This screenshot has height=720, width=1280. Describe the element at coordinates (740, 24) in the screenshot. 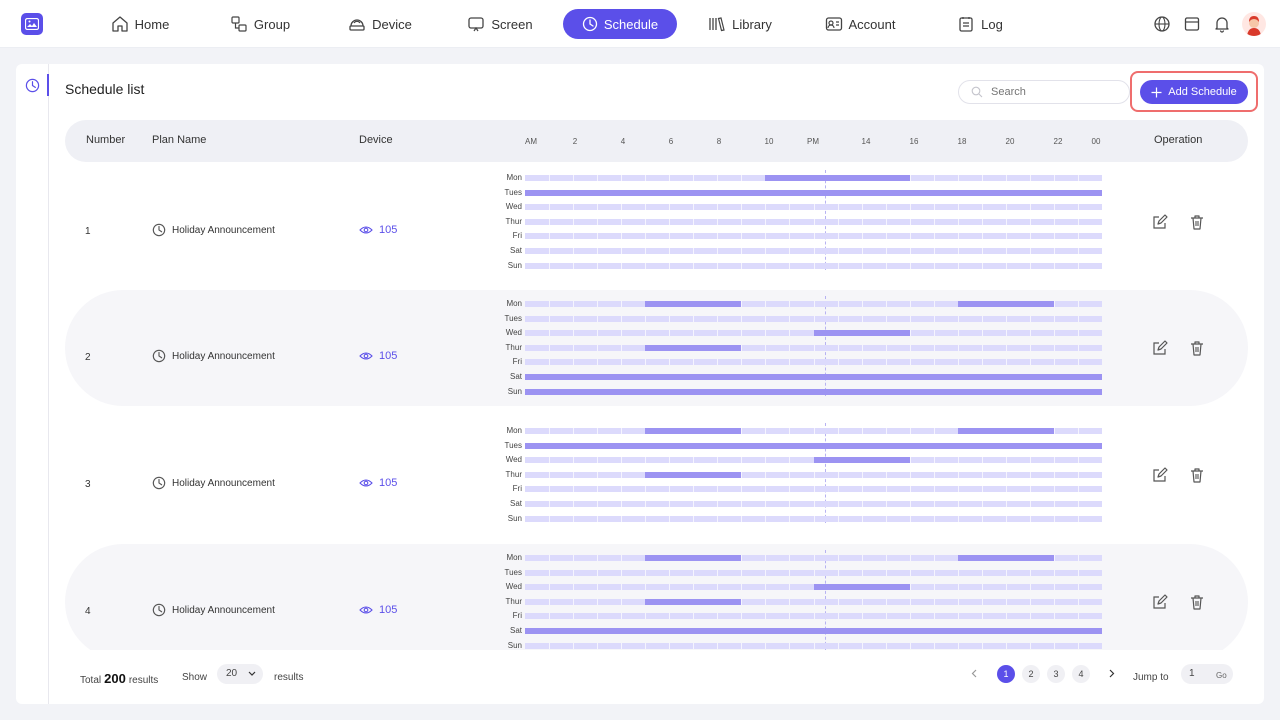

I see `nav-library: Library` at that location.